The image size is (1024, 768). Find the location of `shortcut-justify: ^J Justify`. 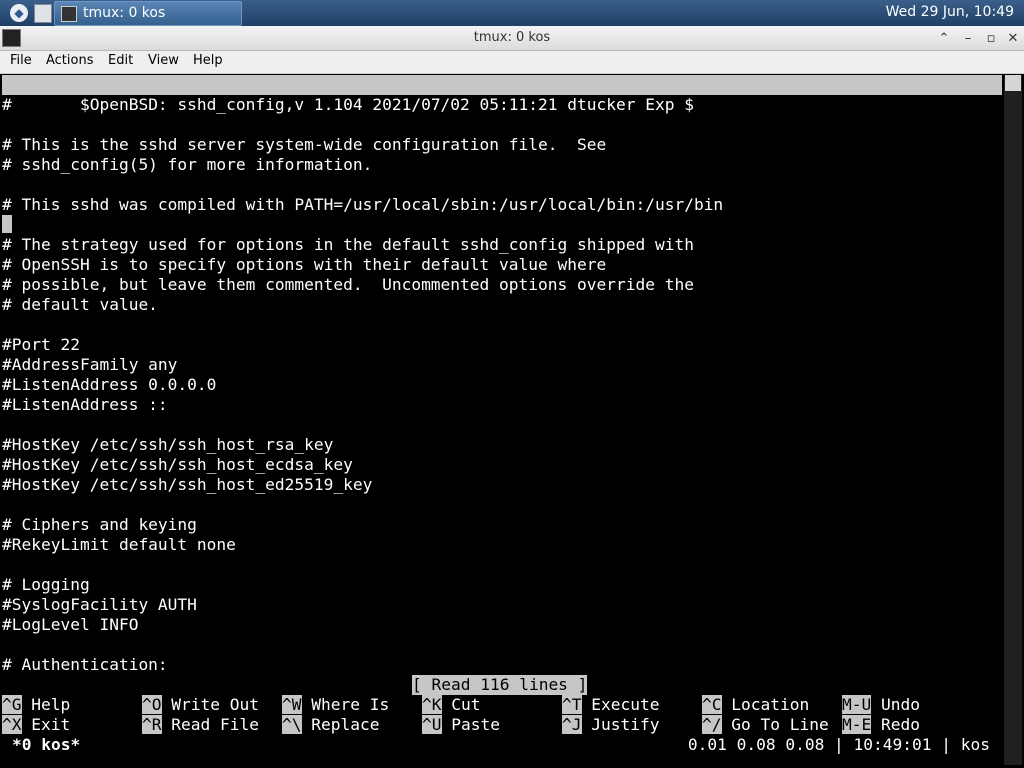

shortcut-justify: ^J Justify is located at coordinates (610, 725).